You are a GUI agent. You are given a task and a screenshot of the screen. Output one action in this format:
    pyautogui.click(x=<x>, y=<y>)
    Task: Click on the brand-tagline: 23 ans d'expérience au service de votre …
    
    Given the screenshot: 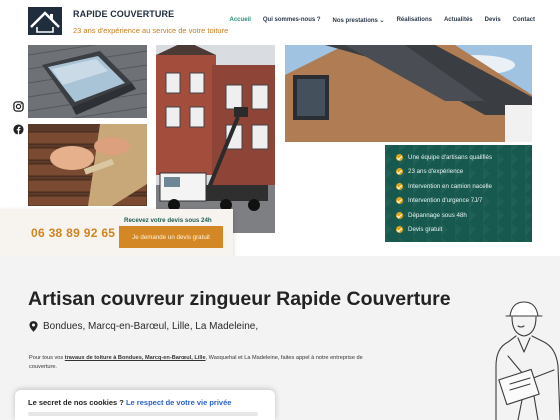 What is the action you would take?
    pyautogui.click(x=151, y=30)
    